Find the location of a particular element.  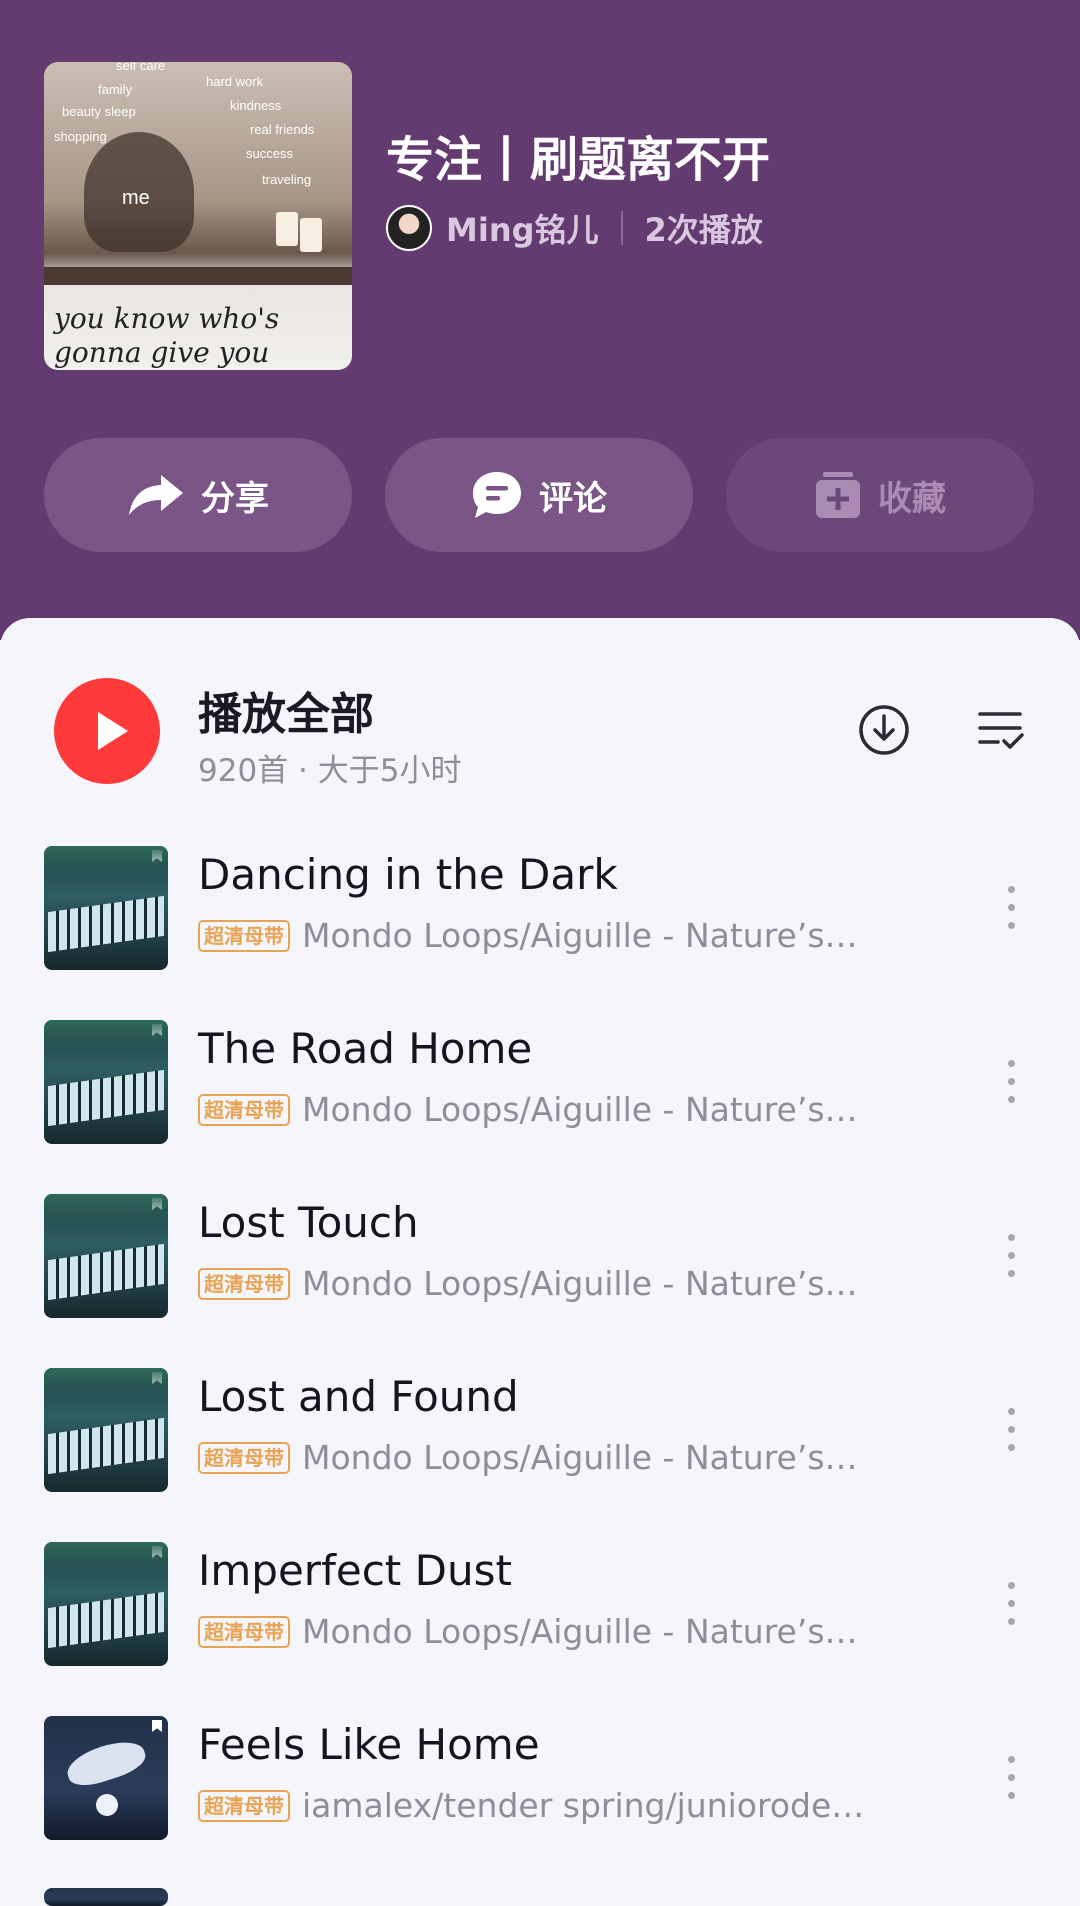

cover-word: beauty sleep is located at coordinates (99, 111).